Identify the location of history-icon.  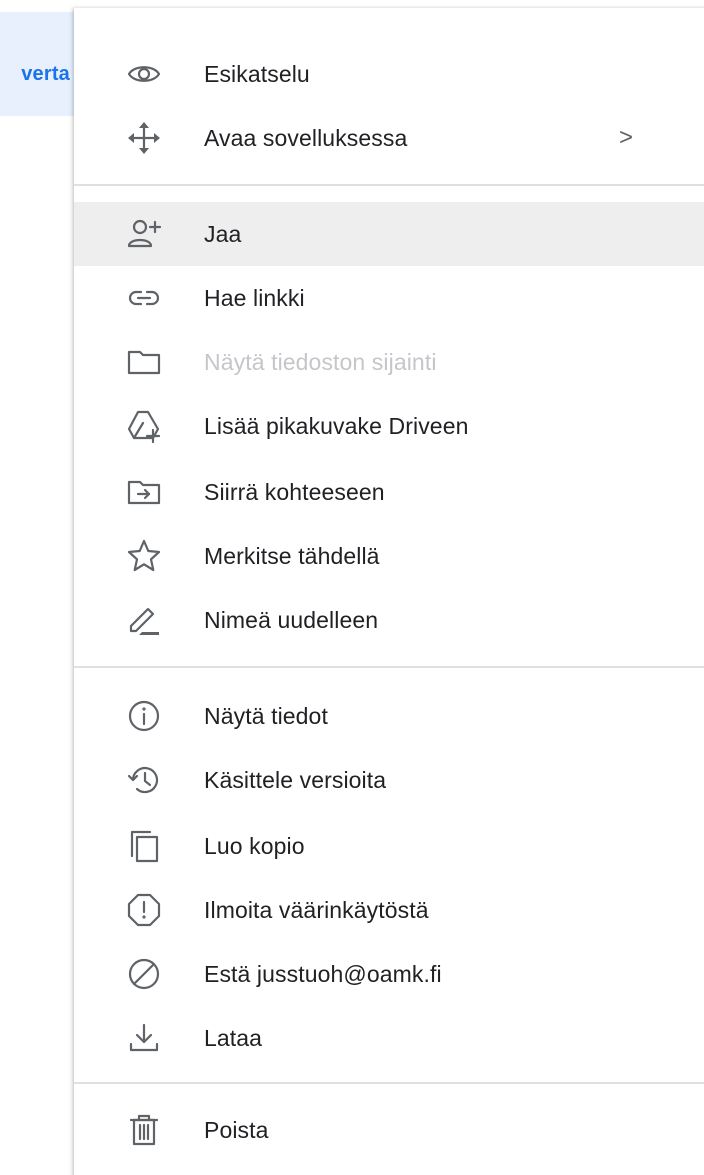
(144, 780).